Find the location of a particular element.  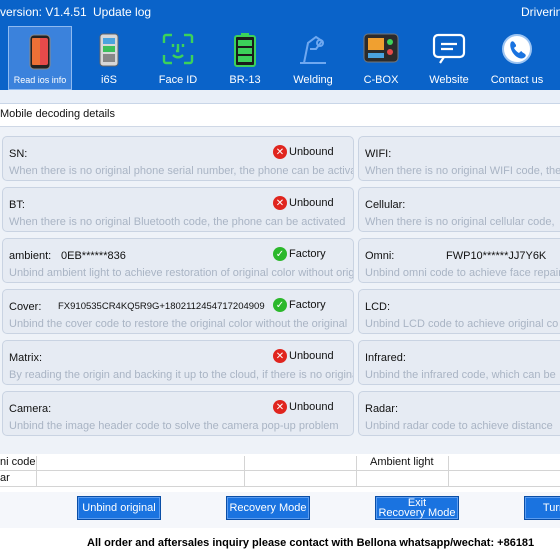

card-name: BT: is located at coordinates (17, 205).